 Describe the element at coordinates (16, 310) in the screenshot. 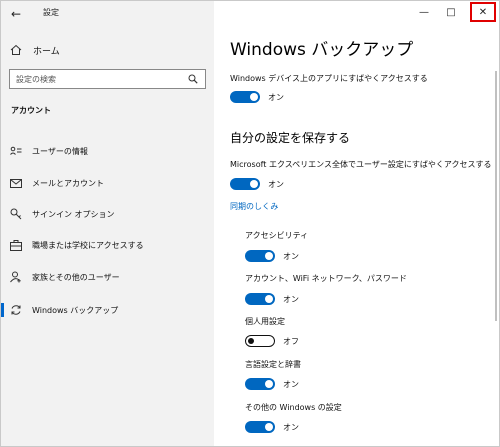

I see `sync-icon` at that location.